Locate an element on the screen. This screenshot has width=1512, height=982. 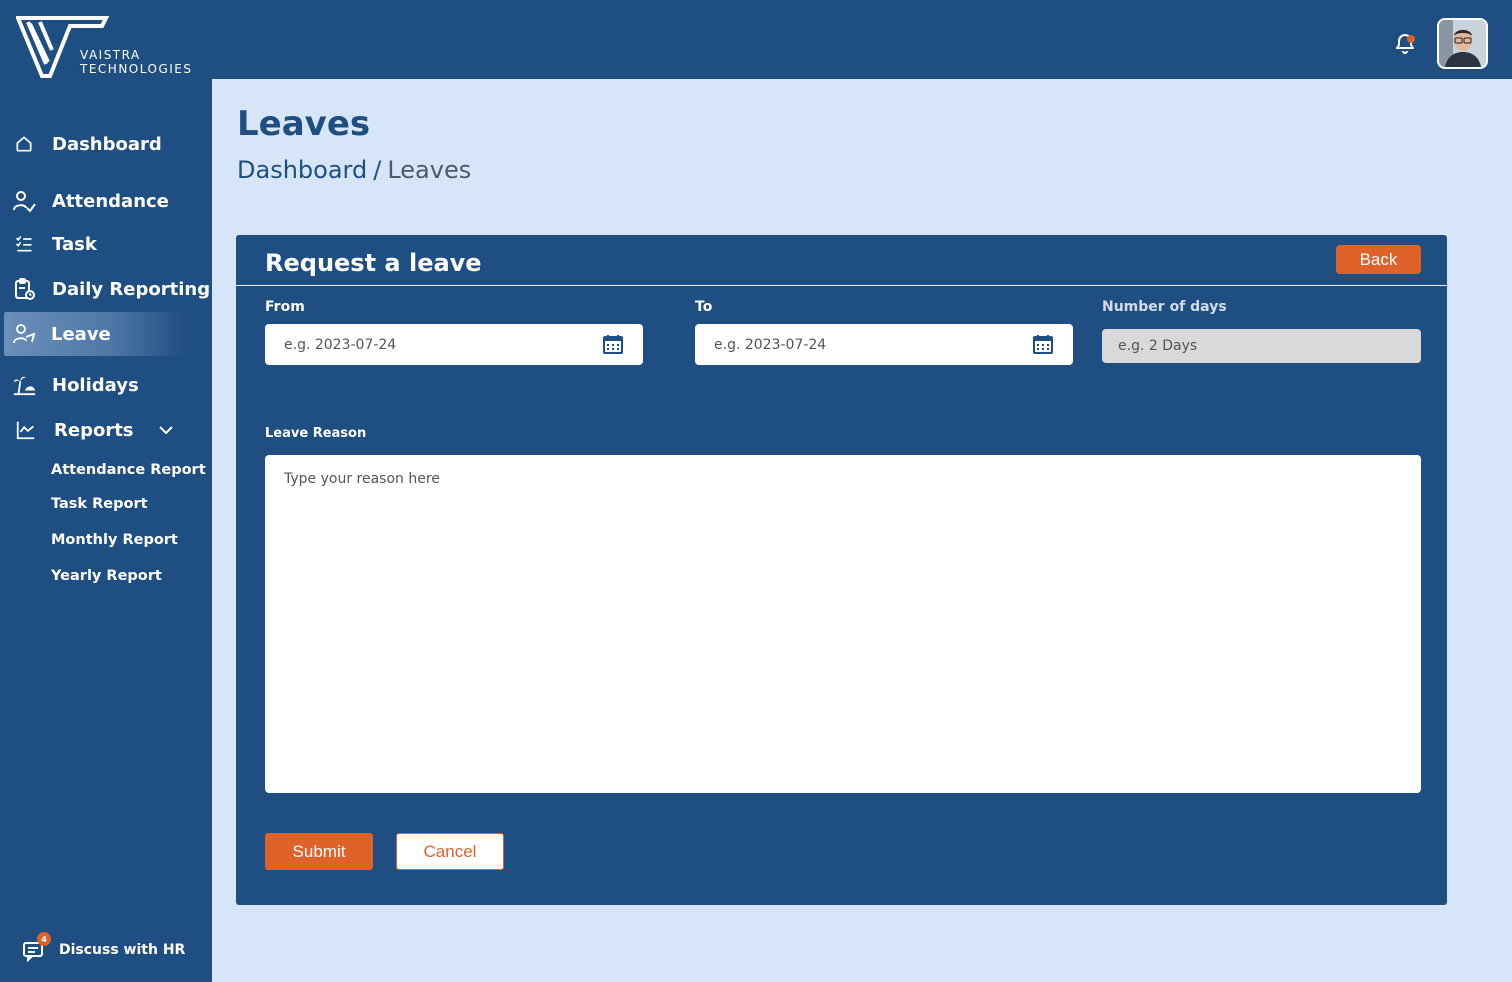
notification-dot is located at coordinates (1411, 39).